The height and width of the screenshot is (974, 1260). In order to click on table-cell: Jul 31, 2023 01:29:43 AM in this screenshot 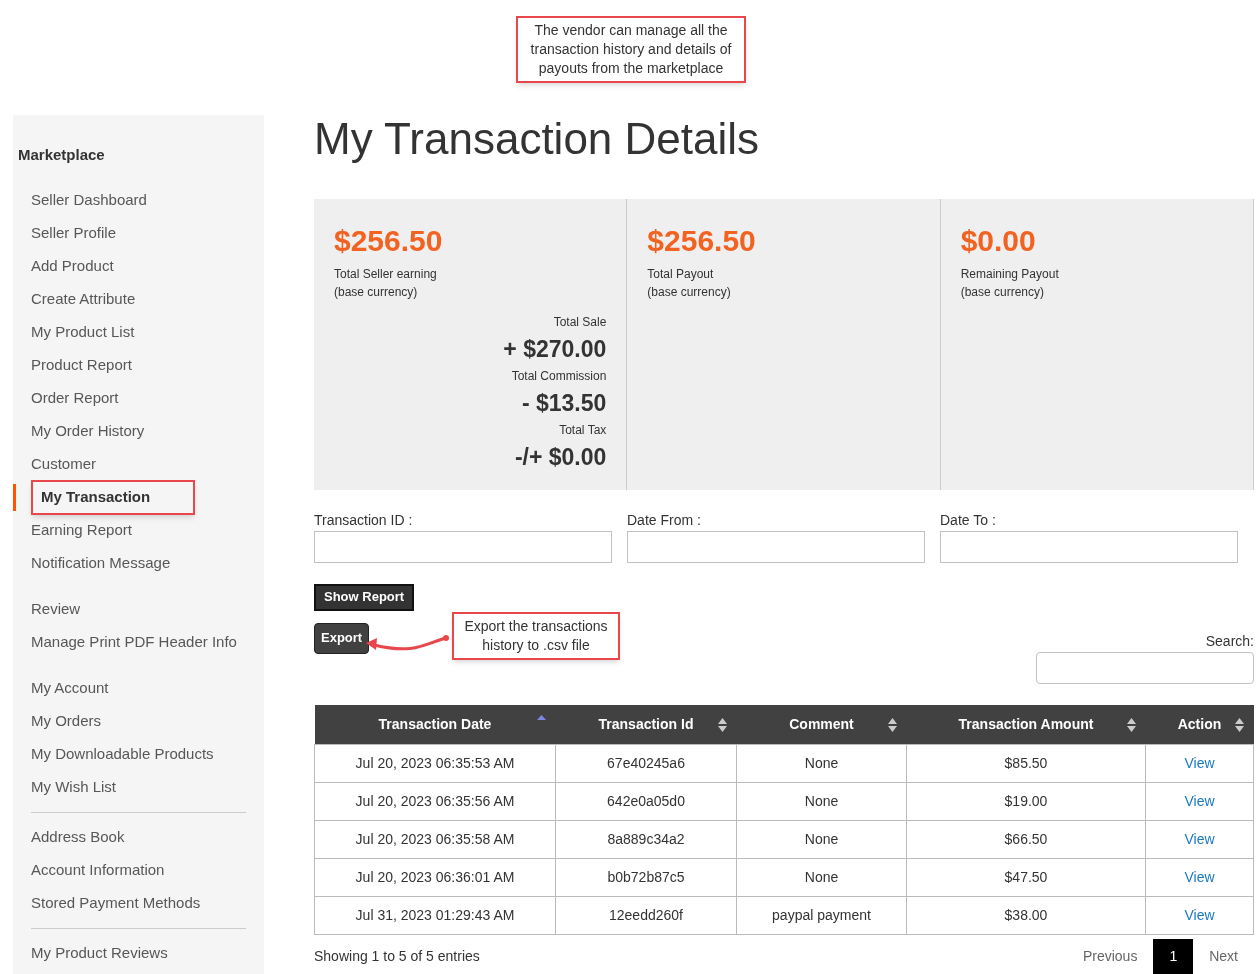, I will do `click(435, 915)`.